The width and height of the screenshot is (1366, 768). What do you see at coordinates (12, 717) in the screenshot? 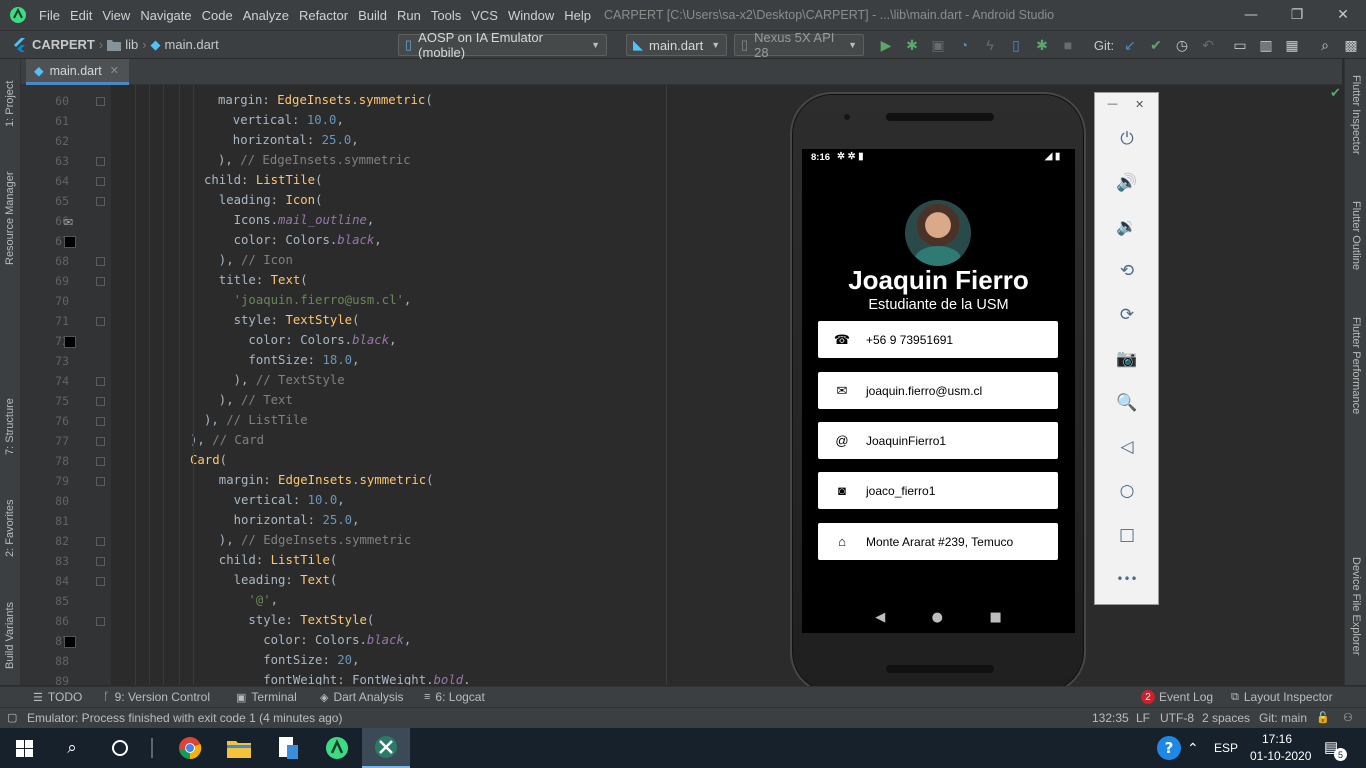
I see `status-toggle-icon: ▢` at bounding box center [12, 717].